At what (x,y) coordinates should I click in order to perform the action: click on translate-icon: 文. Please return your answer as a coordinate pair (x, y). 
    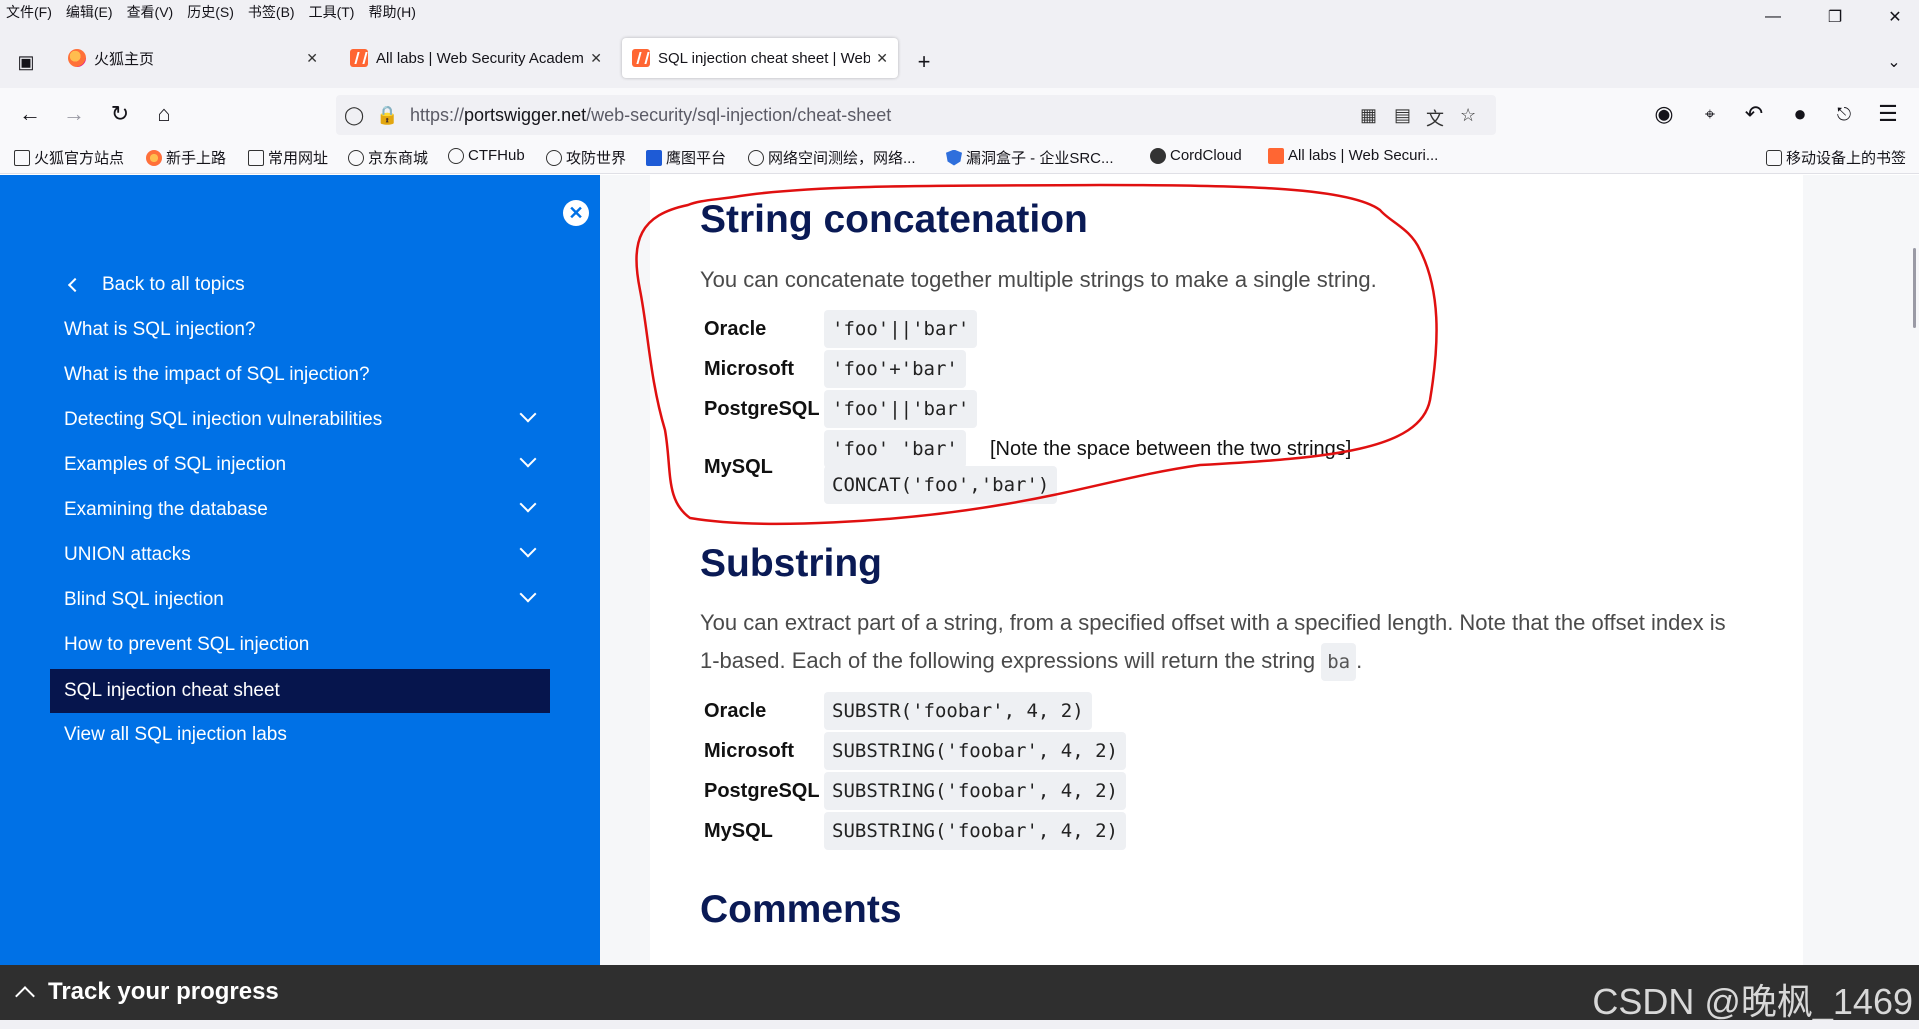
    Looking at the image, I should click on (1435, 118).